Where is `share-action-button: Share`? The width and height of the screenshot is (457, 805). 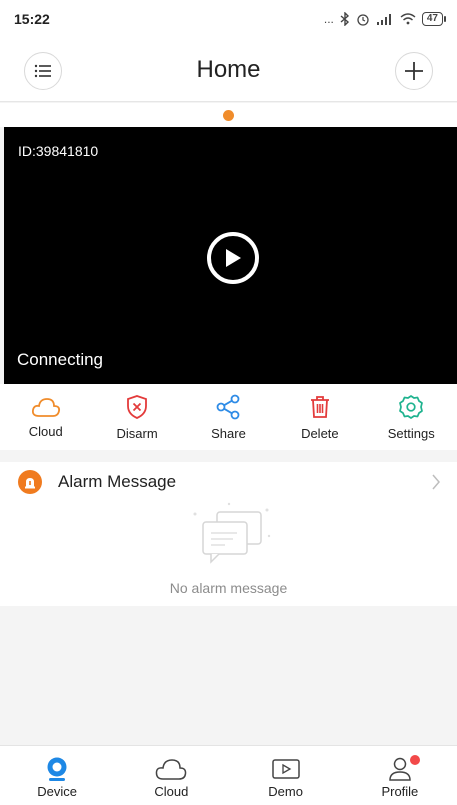
share-action-button: Share is located at coordinates (228, 417).